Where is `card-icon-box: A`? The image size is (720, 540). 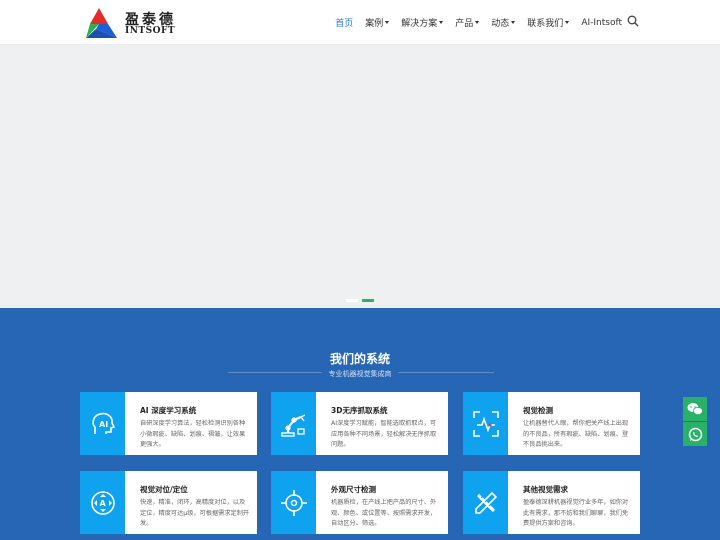 card-icon-box: A is located at coordinates (102, 502).